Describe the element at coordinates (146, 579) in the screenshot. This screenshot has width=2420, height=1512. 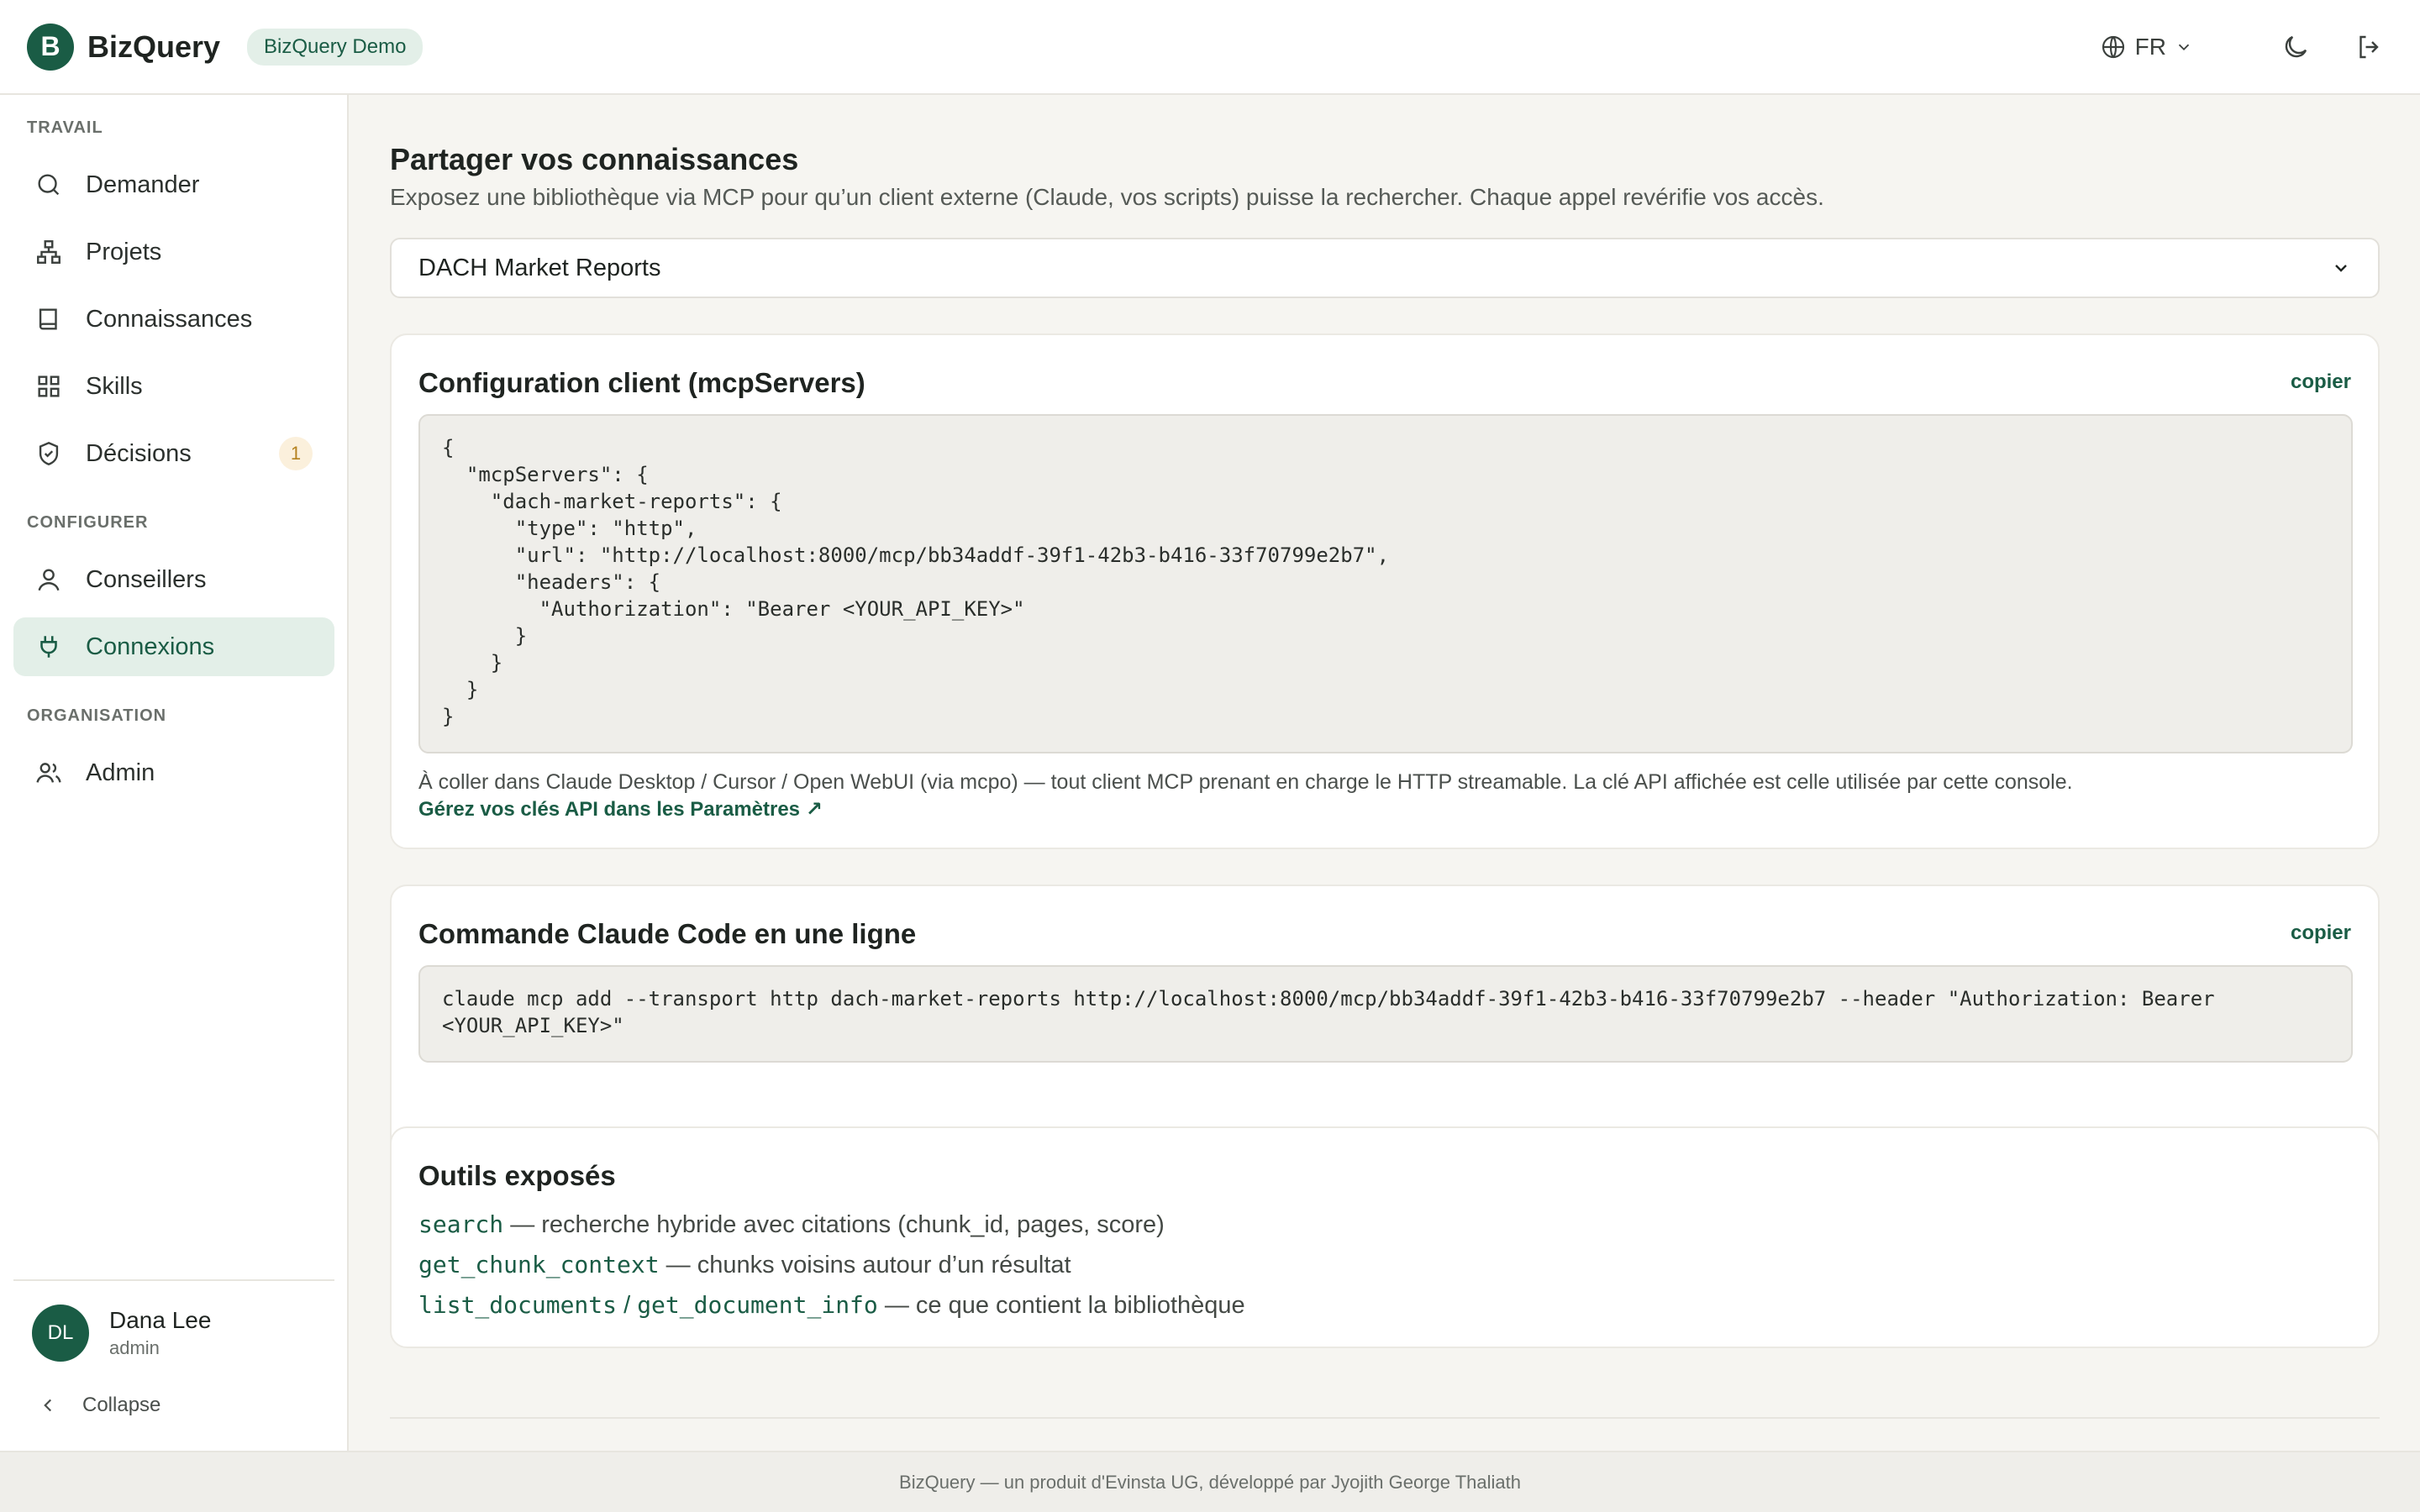
I see `sidebar-item-label: Conseillers` at that location.